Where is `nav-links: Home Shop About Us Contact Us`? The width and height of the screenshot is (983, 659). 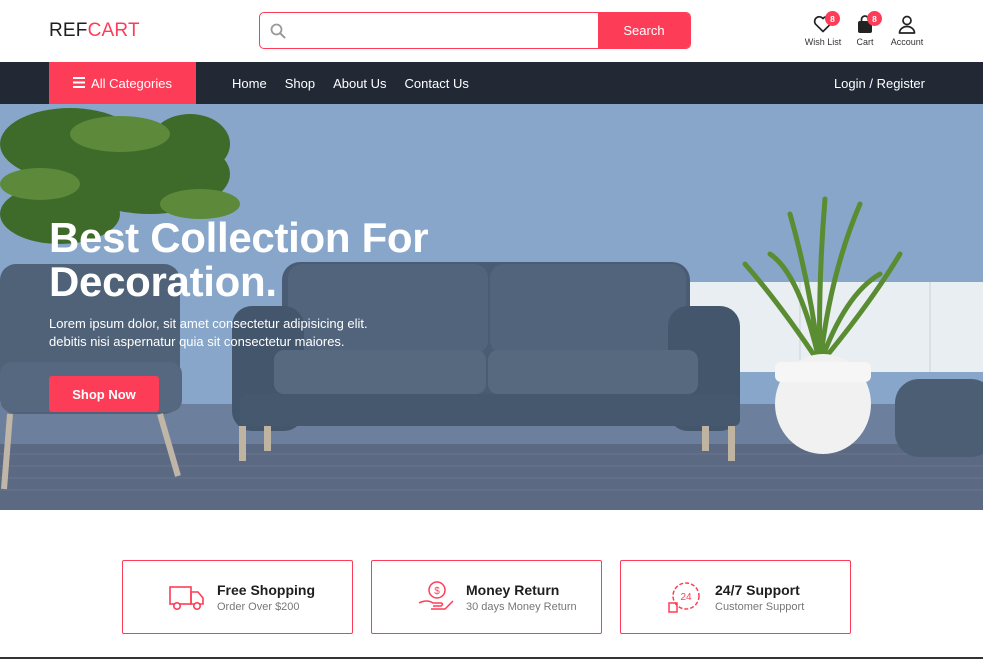
nav-links: Home Shop About Us Contact Us is located at coordinates (359, 83).